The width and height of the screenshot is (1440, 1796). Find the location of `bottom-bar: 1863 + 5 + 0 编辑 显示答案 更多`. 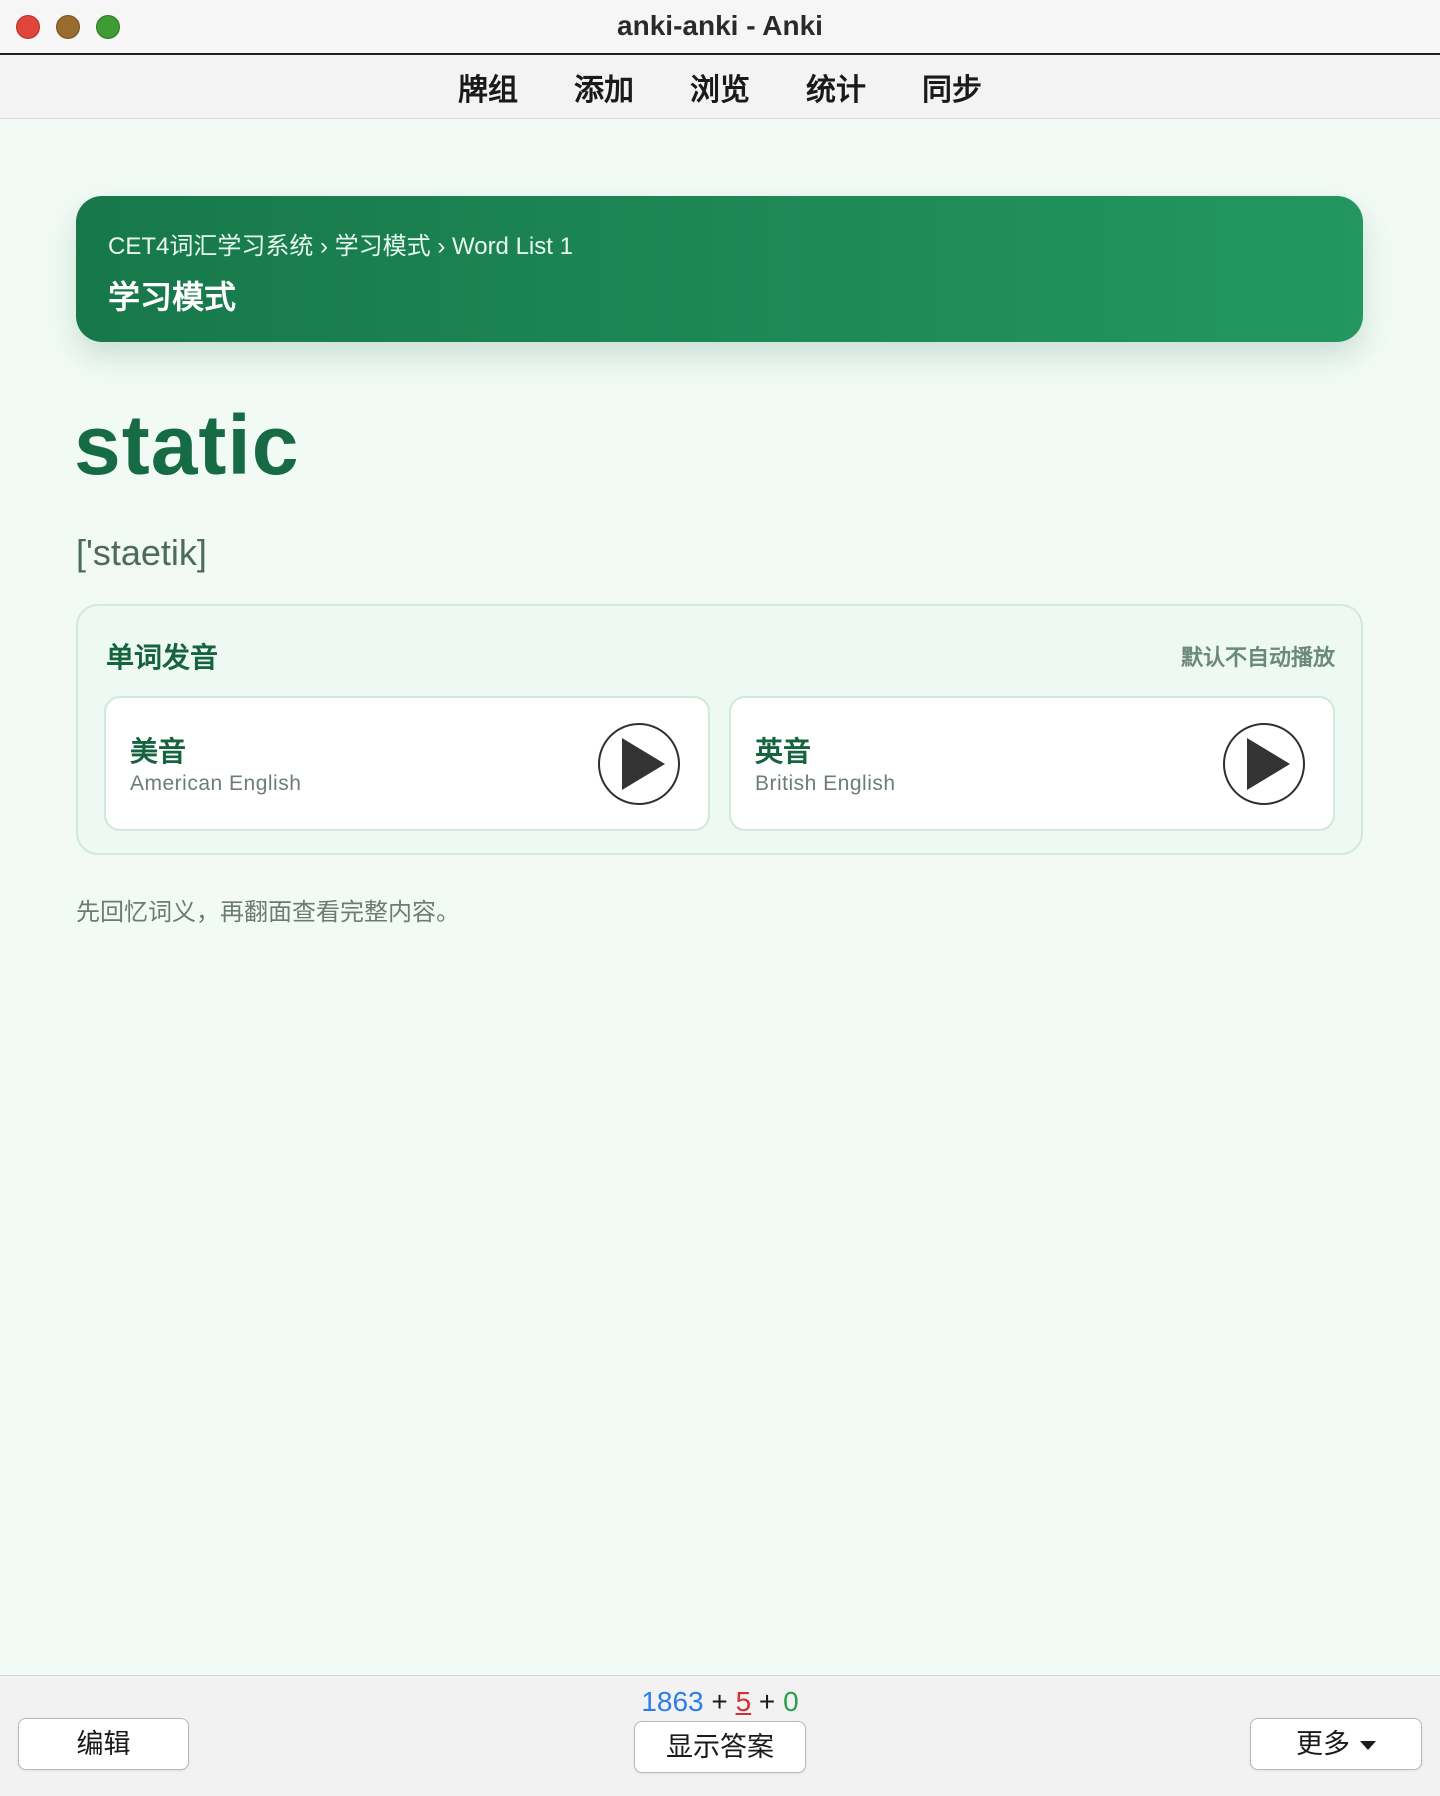

bottom-bar: 1863 + 5 + 0 编辑 显示答案 更多 is located at coordinates (720, 1735).